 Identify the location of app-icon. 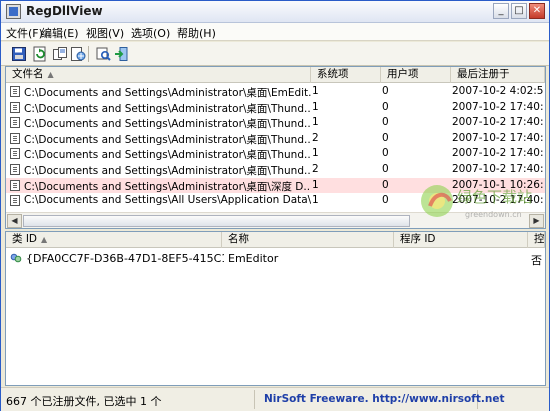
(13, 11).